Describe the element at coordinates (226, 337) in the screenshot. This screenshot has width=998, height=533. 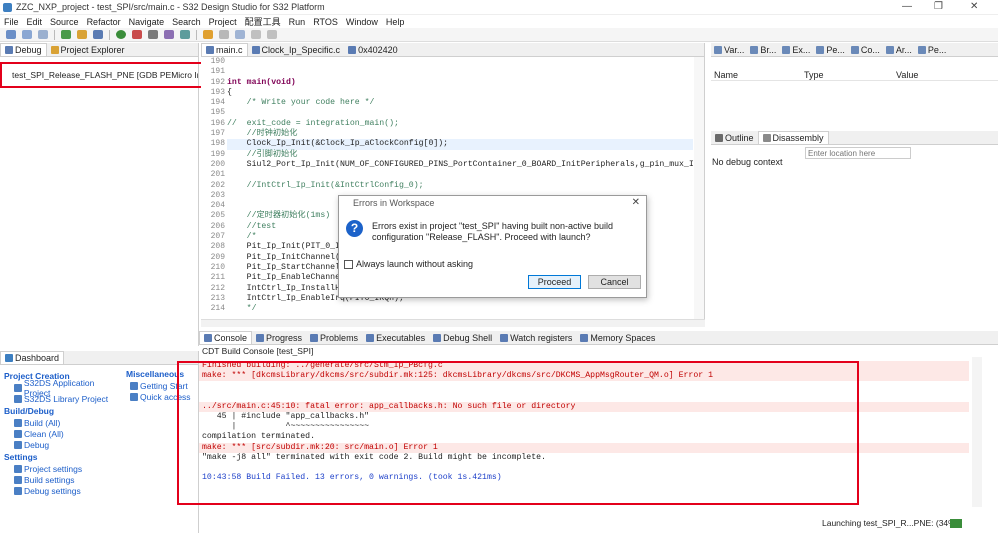
I see `tab-console-view: Console` at that location.